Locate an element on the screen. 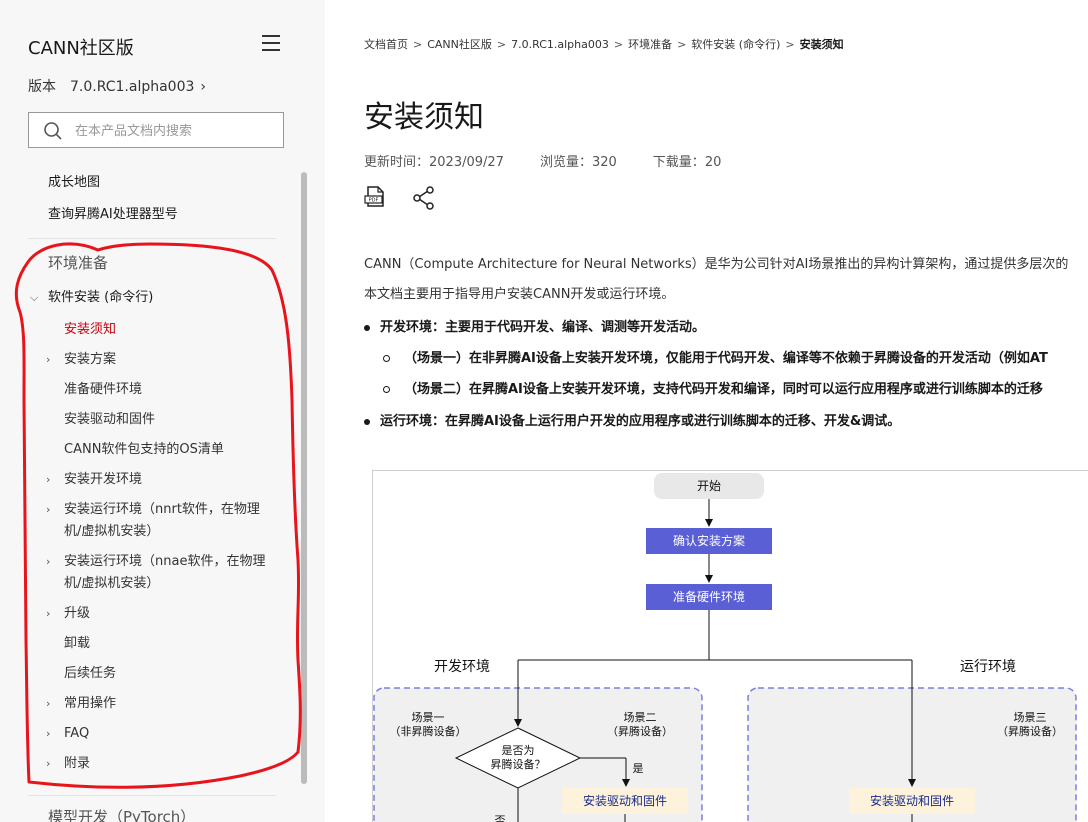 Image resolution: width=1088 pixels, height=822 pixels. version-label: 版本 is located at coordinates (42, 87).